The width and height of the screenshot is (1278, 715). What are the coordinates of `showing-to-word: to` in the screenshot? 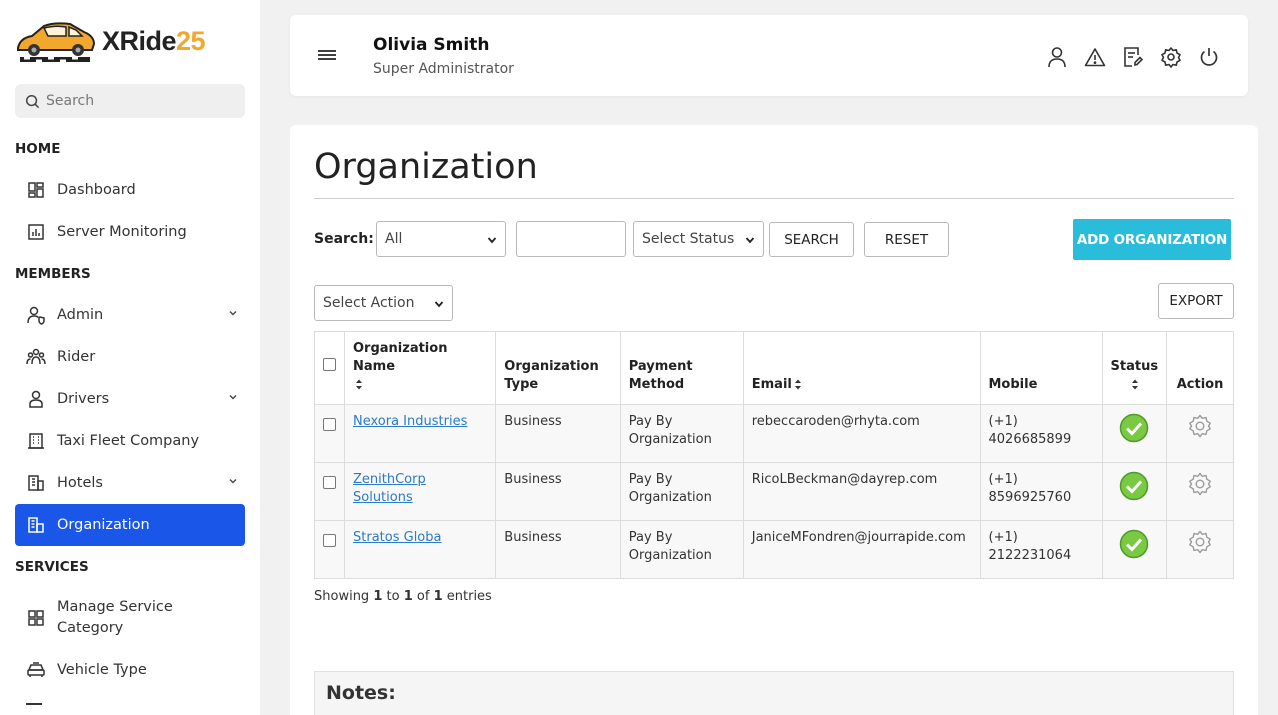 It's located at (393, 596).